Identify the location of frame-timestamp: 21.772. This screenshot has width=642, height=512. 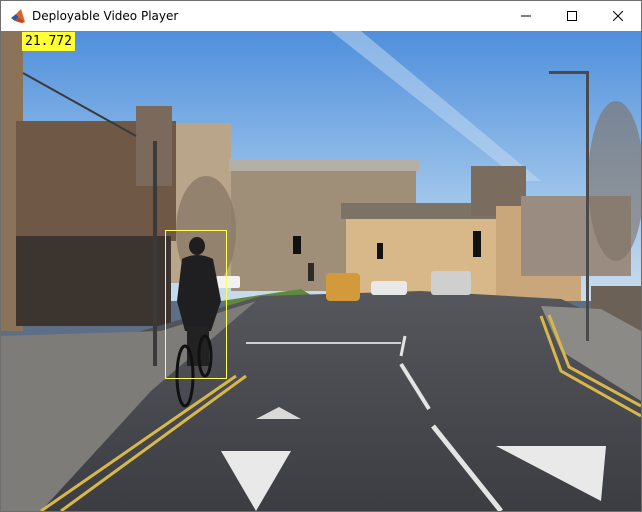
(48, 41).